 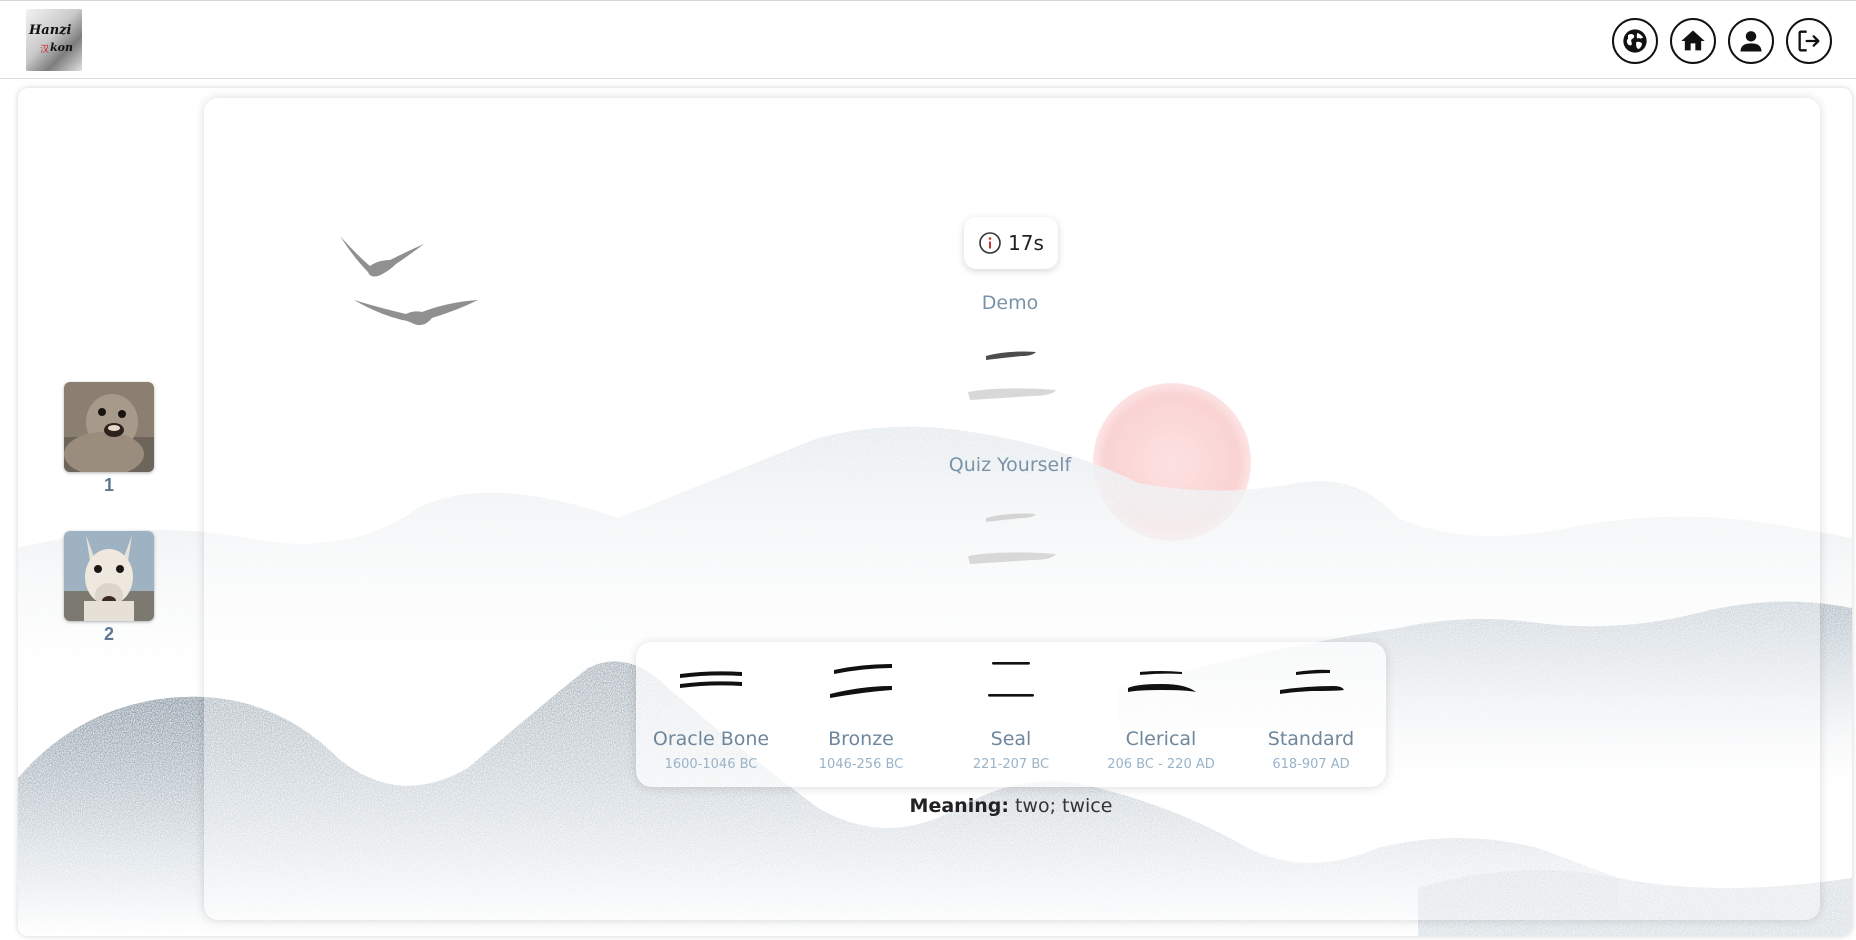 I want to click on logo-text-top: Hanzi, so click(x=50, y=30).